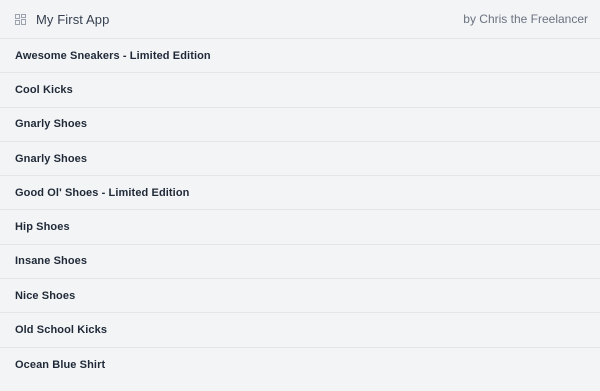  I want to click on app-header: My First App by Chris the Freelancer, so click(300, 19).